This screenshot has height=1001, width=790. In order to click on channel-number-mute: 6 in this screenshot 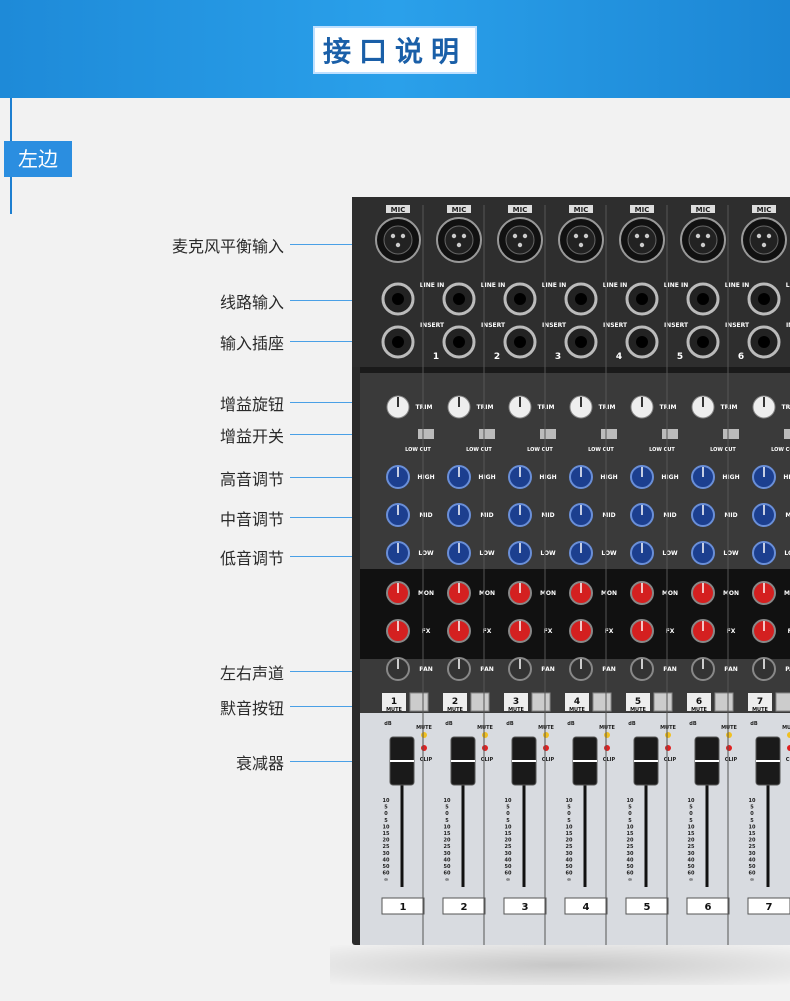, I will do `click(699, 702)`.